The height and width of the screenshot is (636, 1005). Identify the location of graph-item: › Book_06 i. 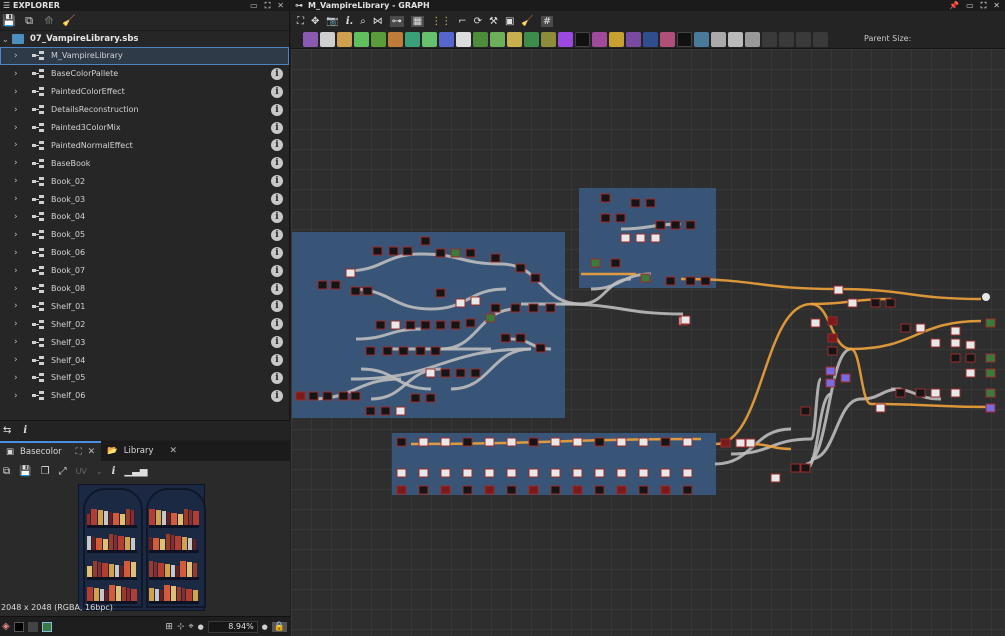
(144, 253).